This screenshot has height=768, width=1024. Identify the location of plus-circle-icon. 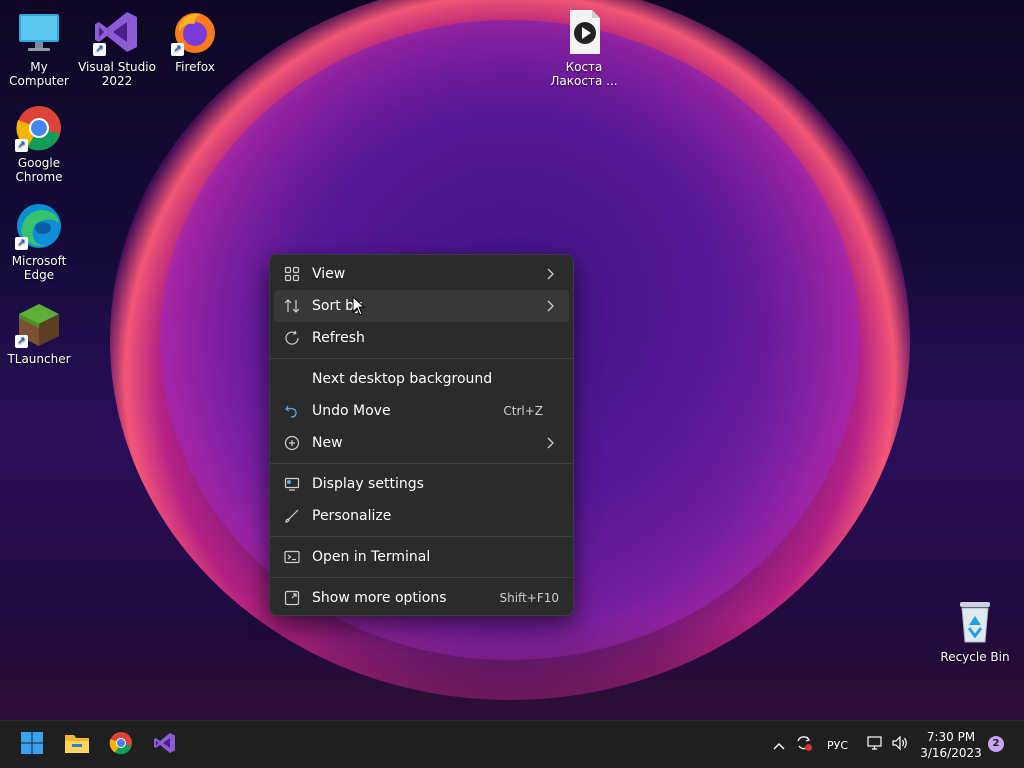
(292, 443).